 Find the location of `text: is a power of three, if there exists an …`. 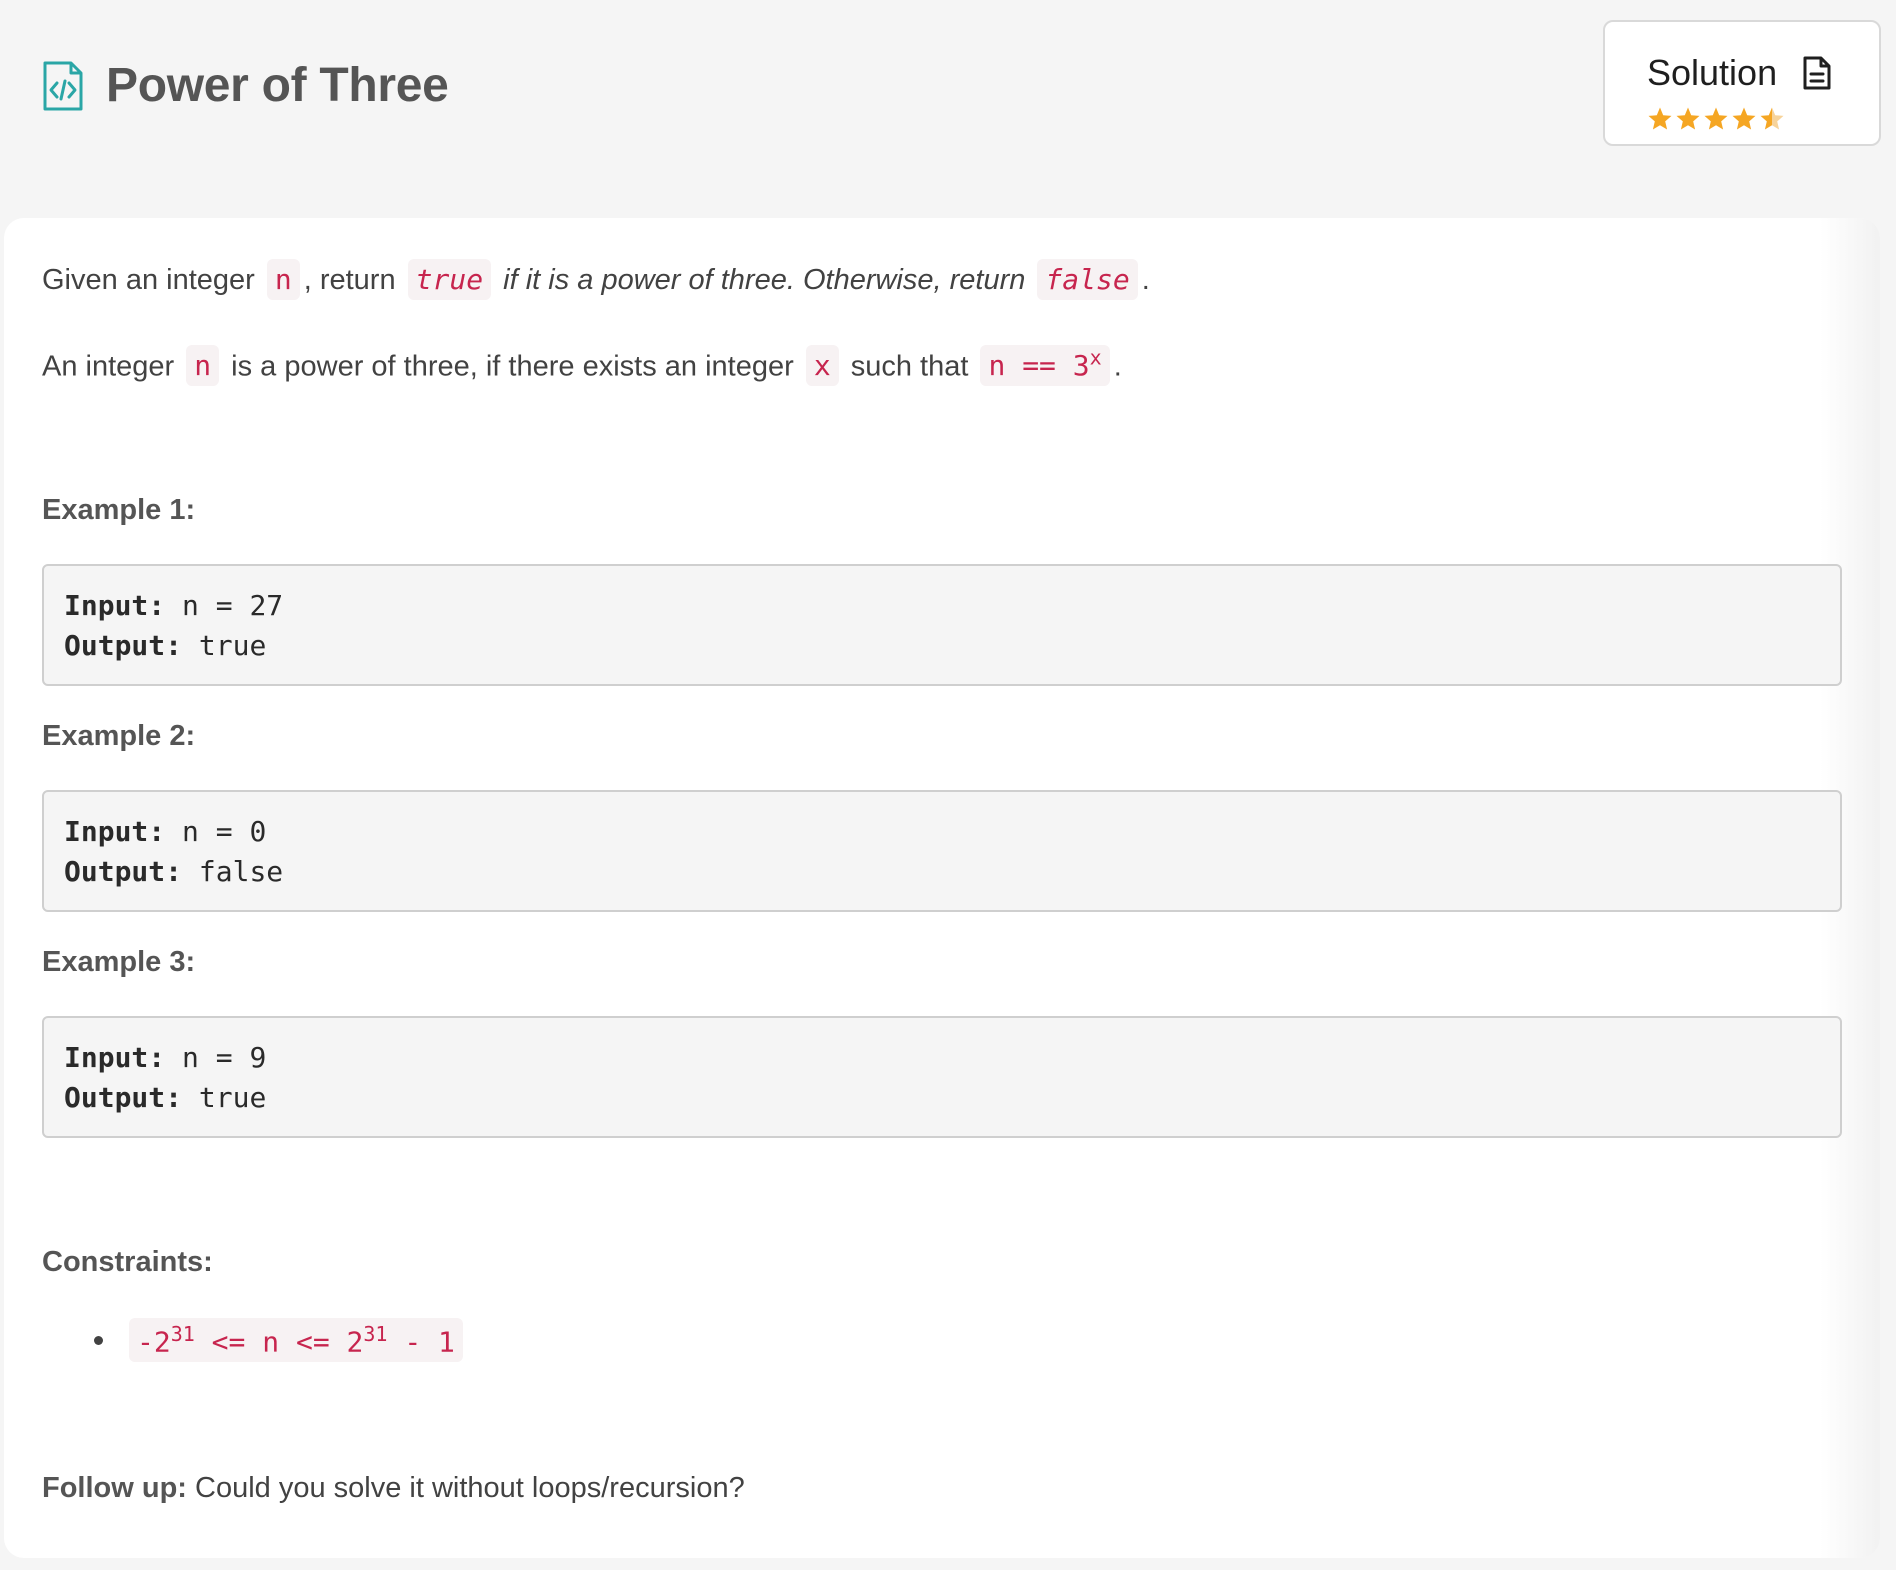

text: is a power of three, if there exists an … is located at coordinates (512, 366).